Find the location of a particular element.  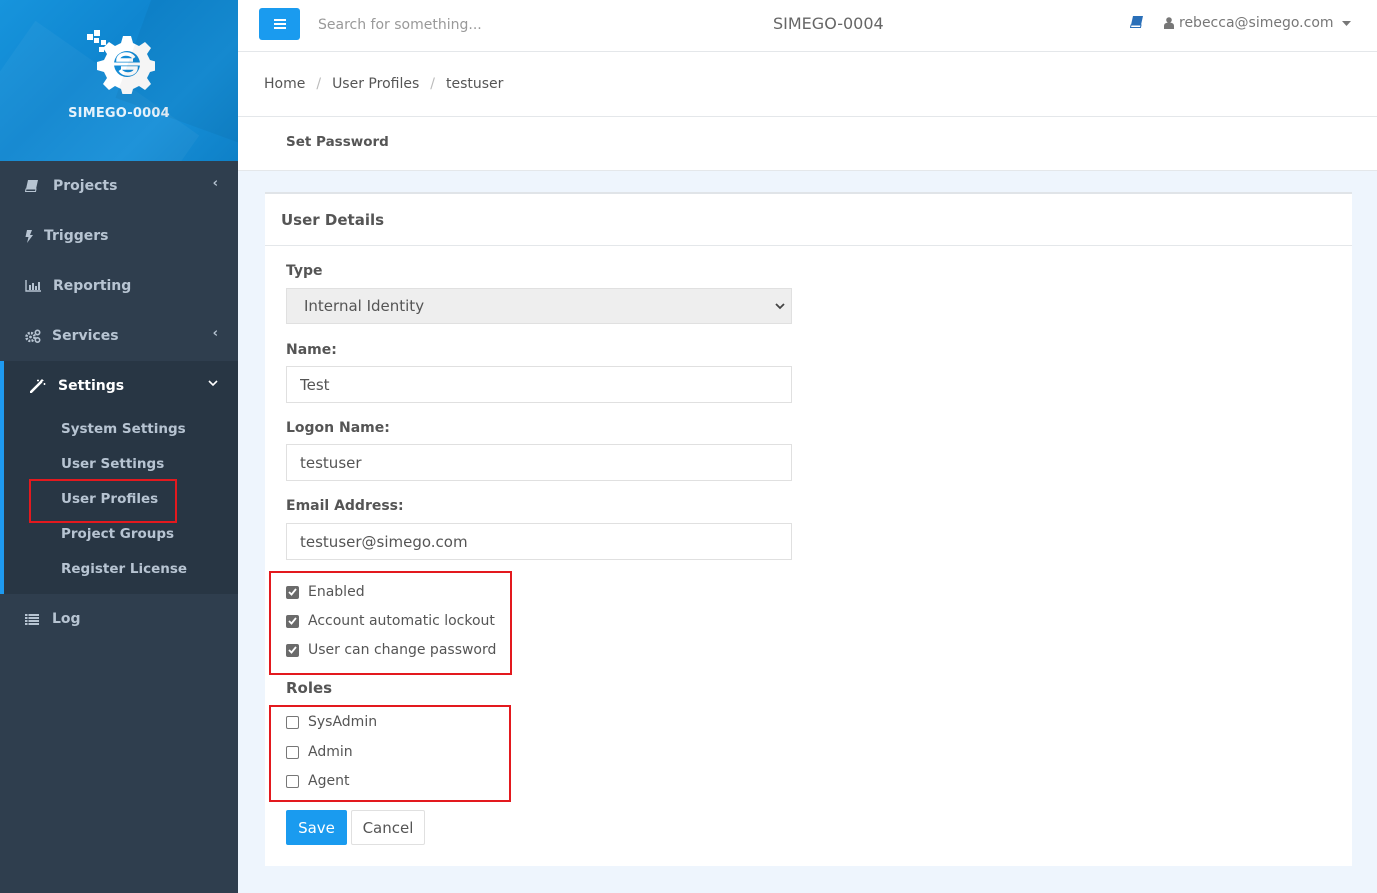

checkbox-label: Enabled is located at coordinates (336, 592).